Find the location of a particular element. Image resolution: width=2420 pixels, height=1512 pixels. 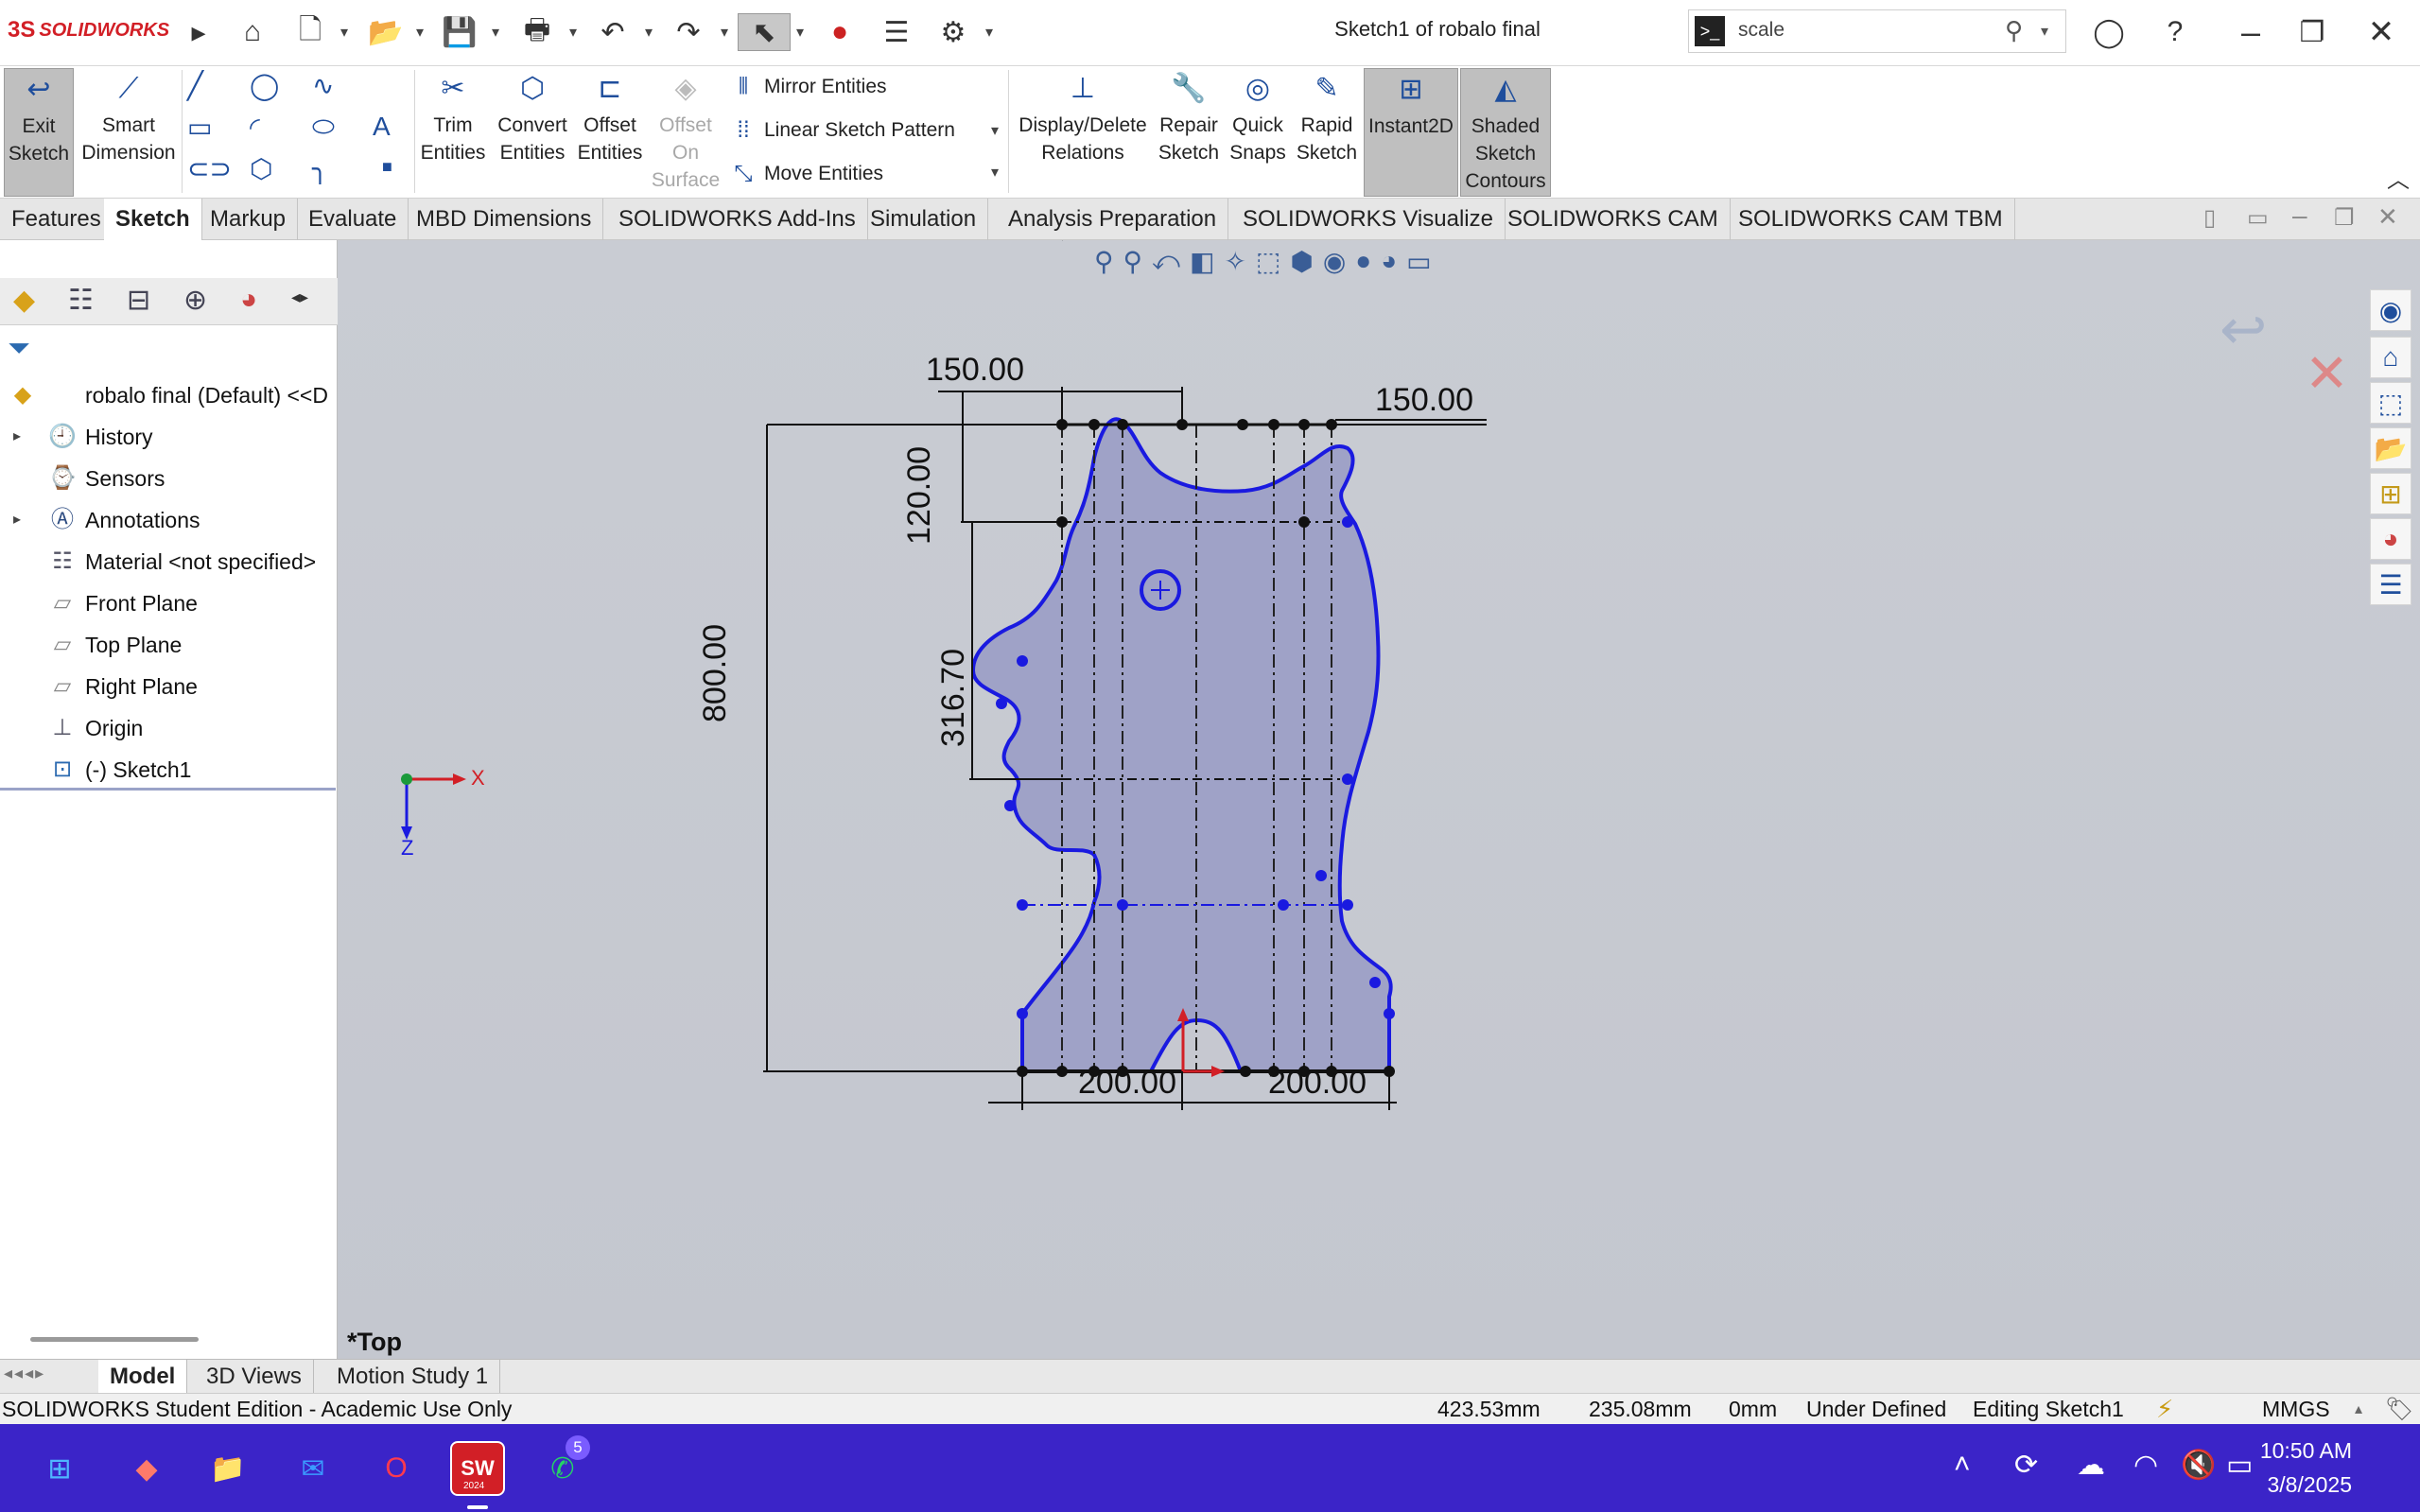

tab-features: Features is located at coordinates (57, 220).